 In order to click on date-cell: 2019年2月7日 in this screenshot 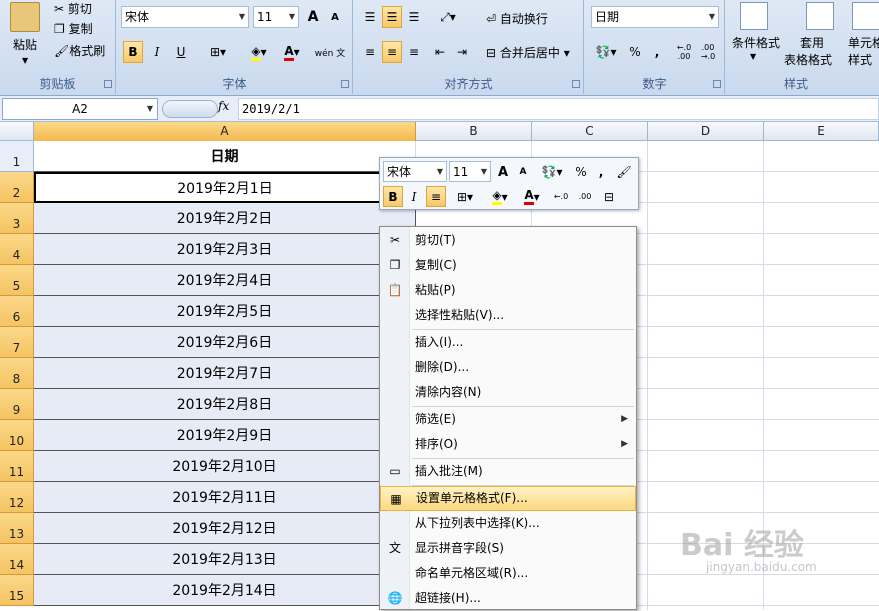, I will do `click(225, 373)`.